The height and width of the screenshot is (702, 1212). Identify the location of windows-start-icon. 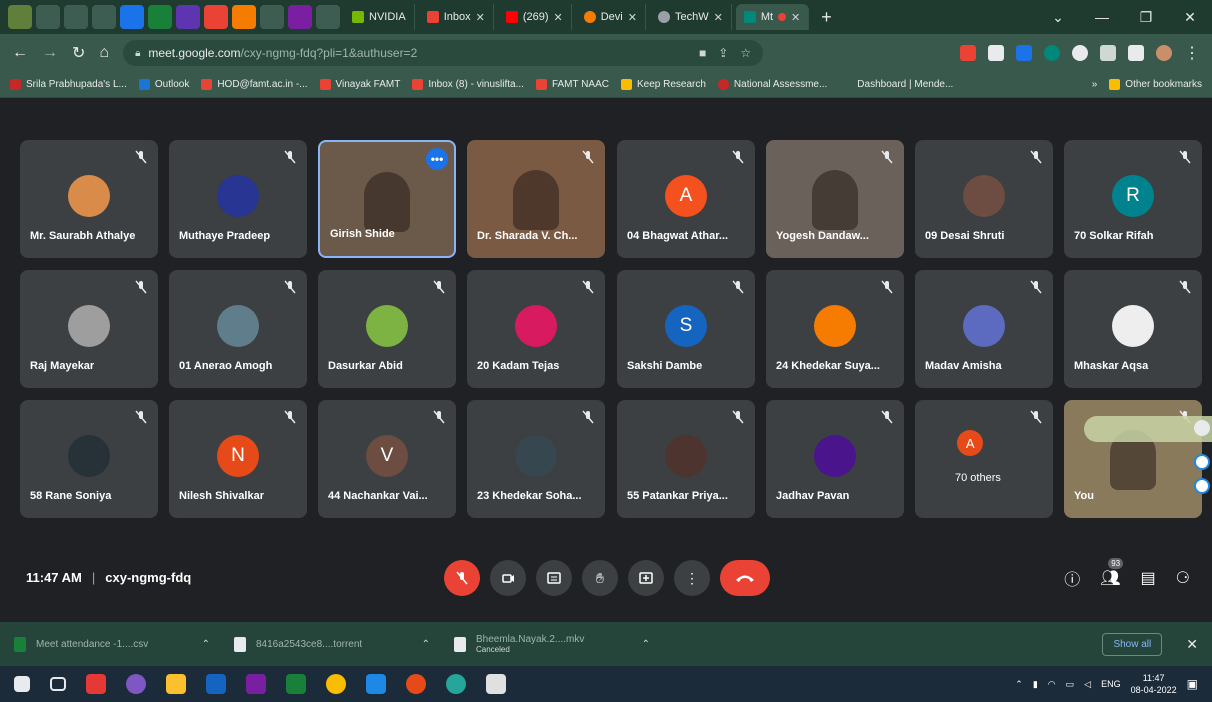
(22, 684).